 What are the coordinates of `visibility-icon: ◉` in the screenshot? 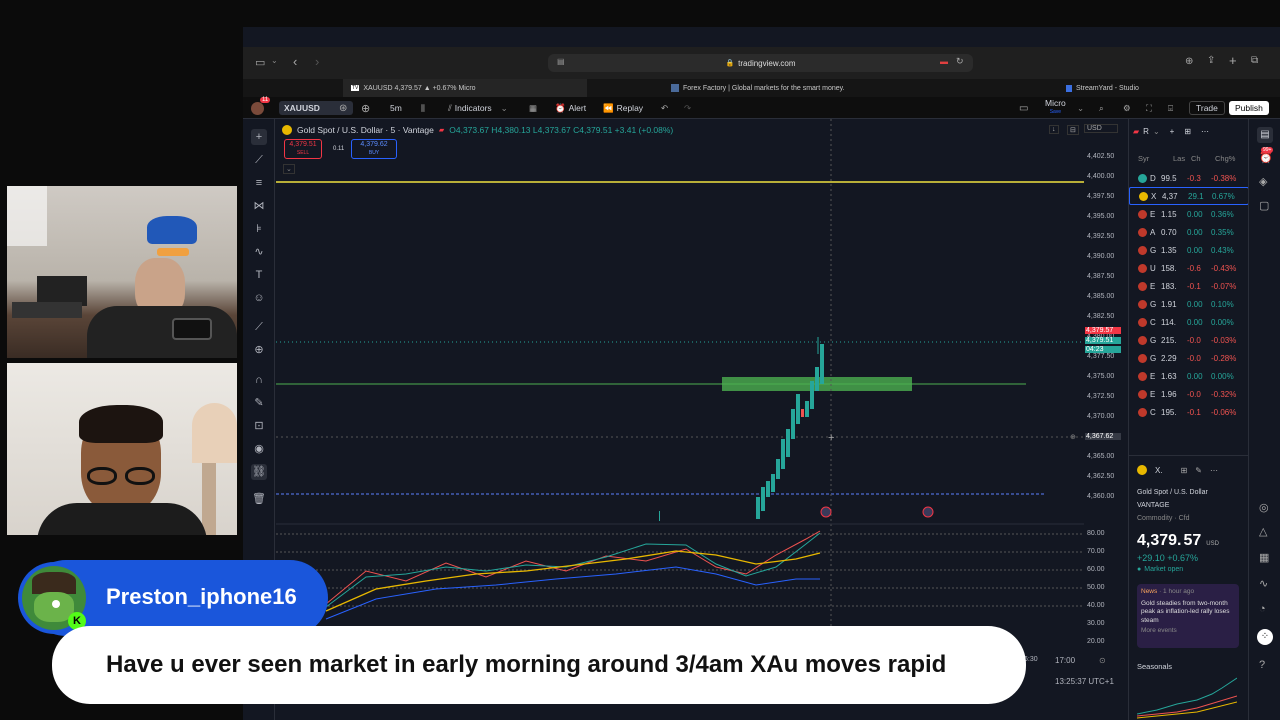 It's located at (259, 449).